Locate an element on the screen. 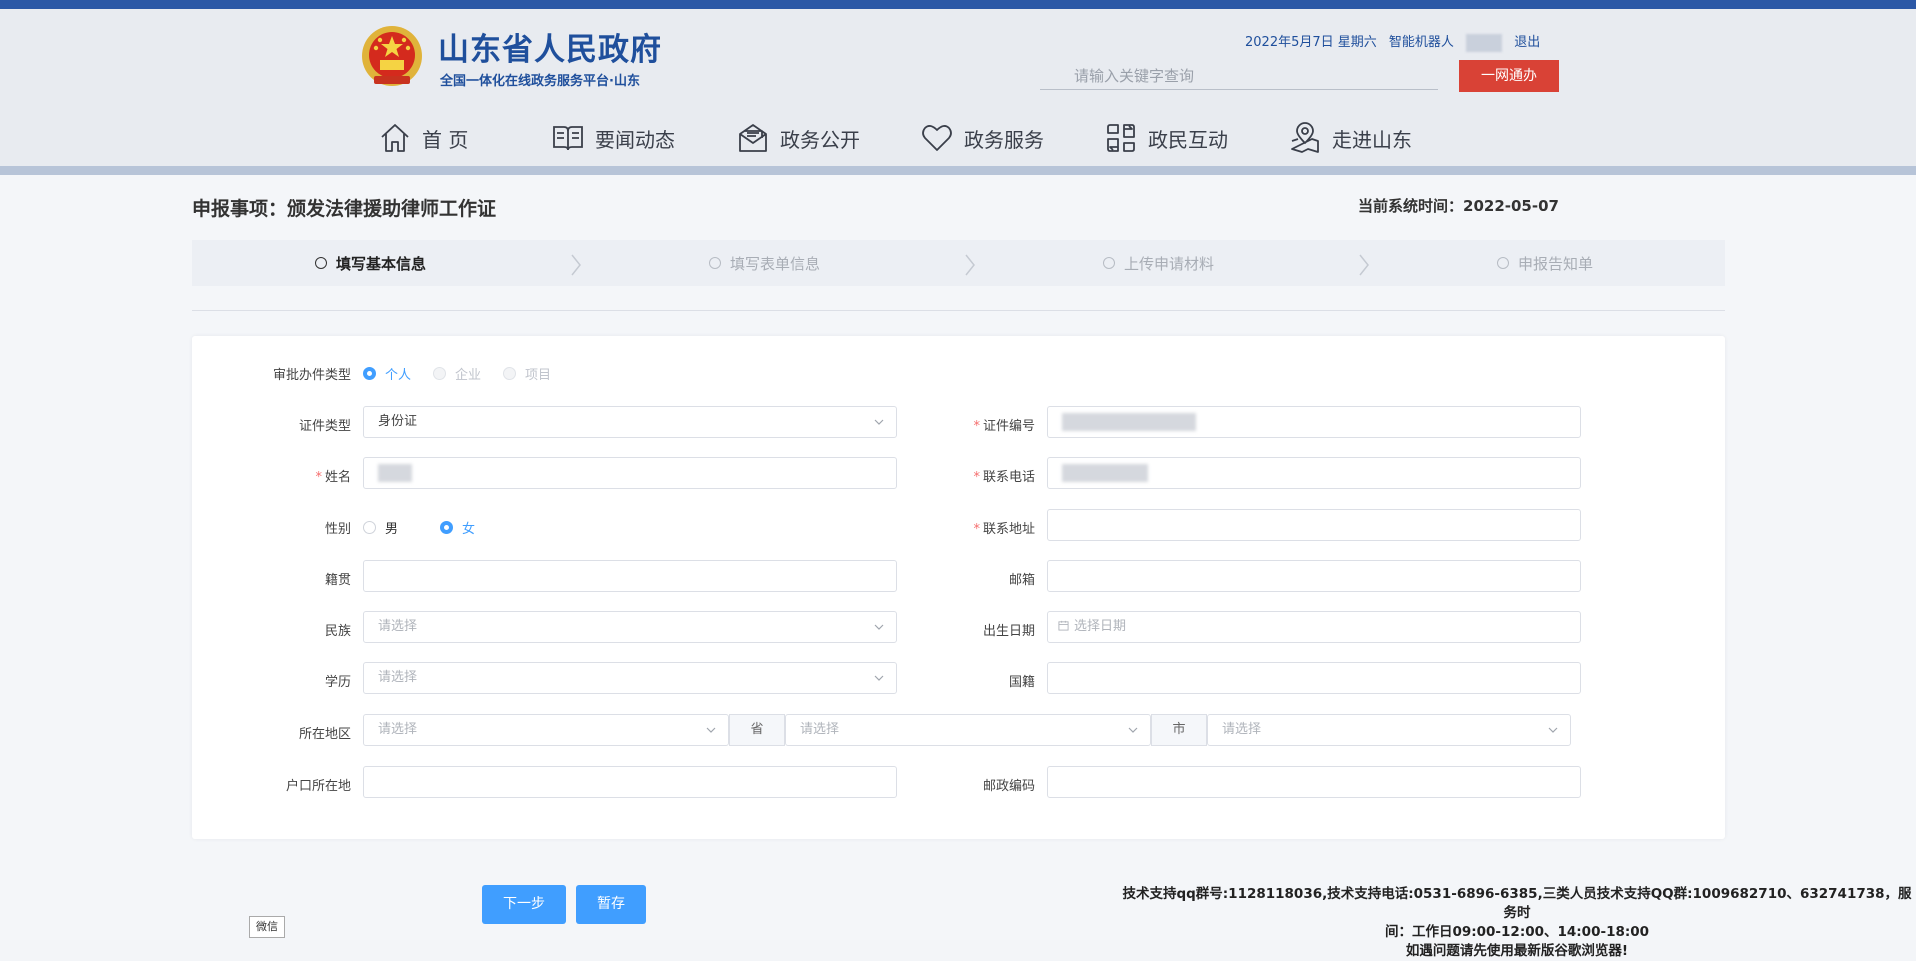 The image size is (1916, 961). id-type-select: 身份证 is located at coordinates (630, 422).